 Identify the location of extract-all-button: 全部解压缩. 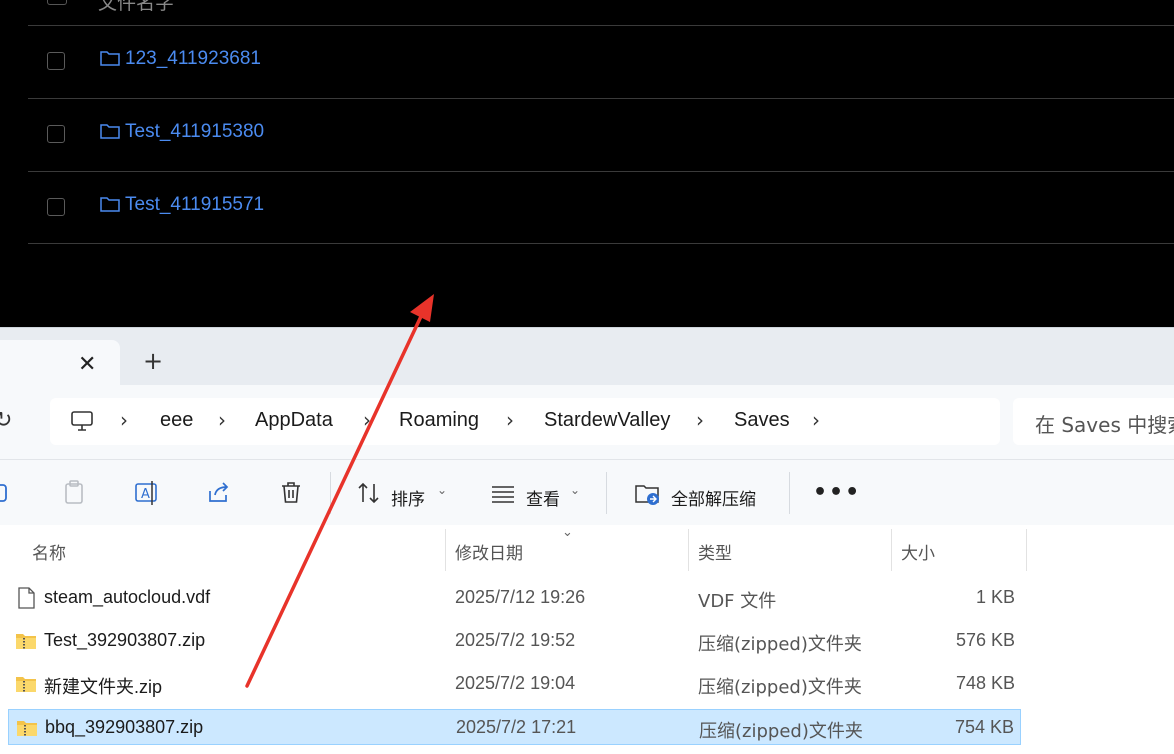
(713, 497).